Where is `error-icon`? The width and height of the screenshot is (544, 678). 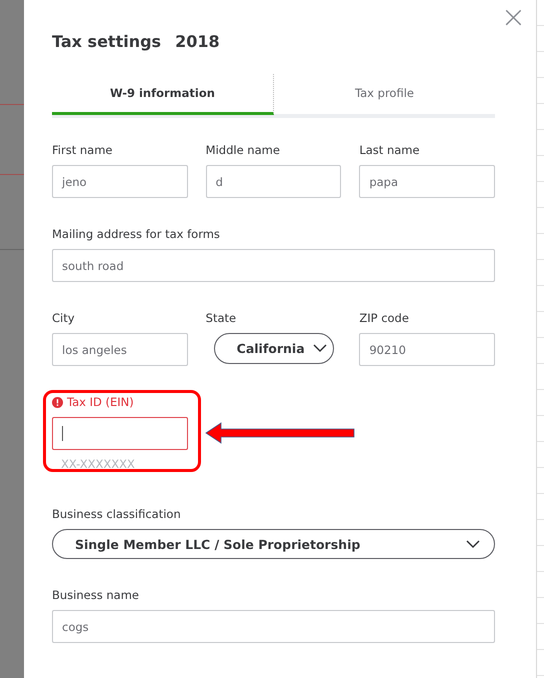 error-icon is located at coordinates (57, 402).